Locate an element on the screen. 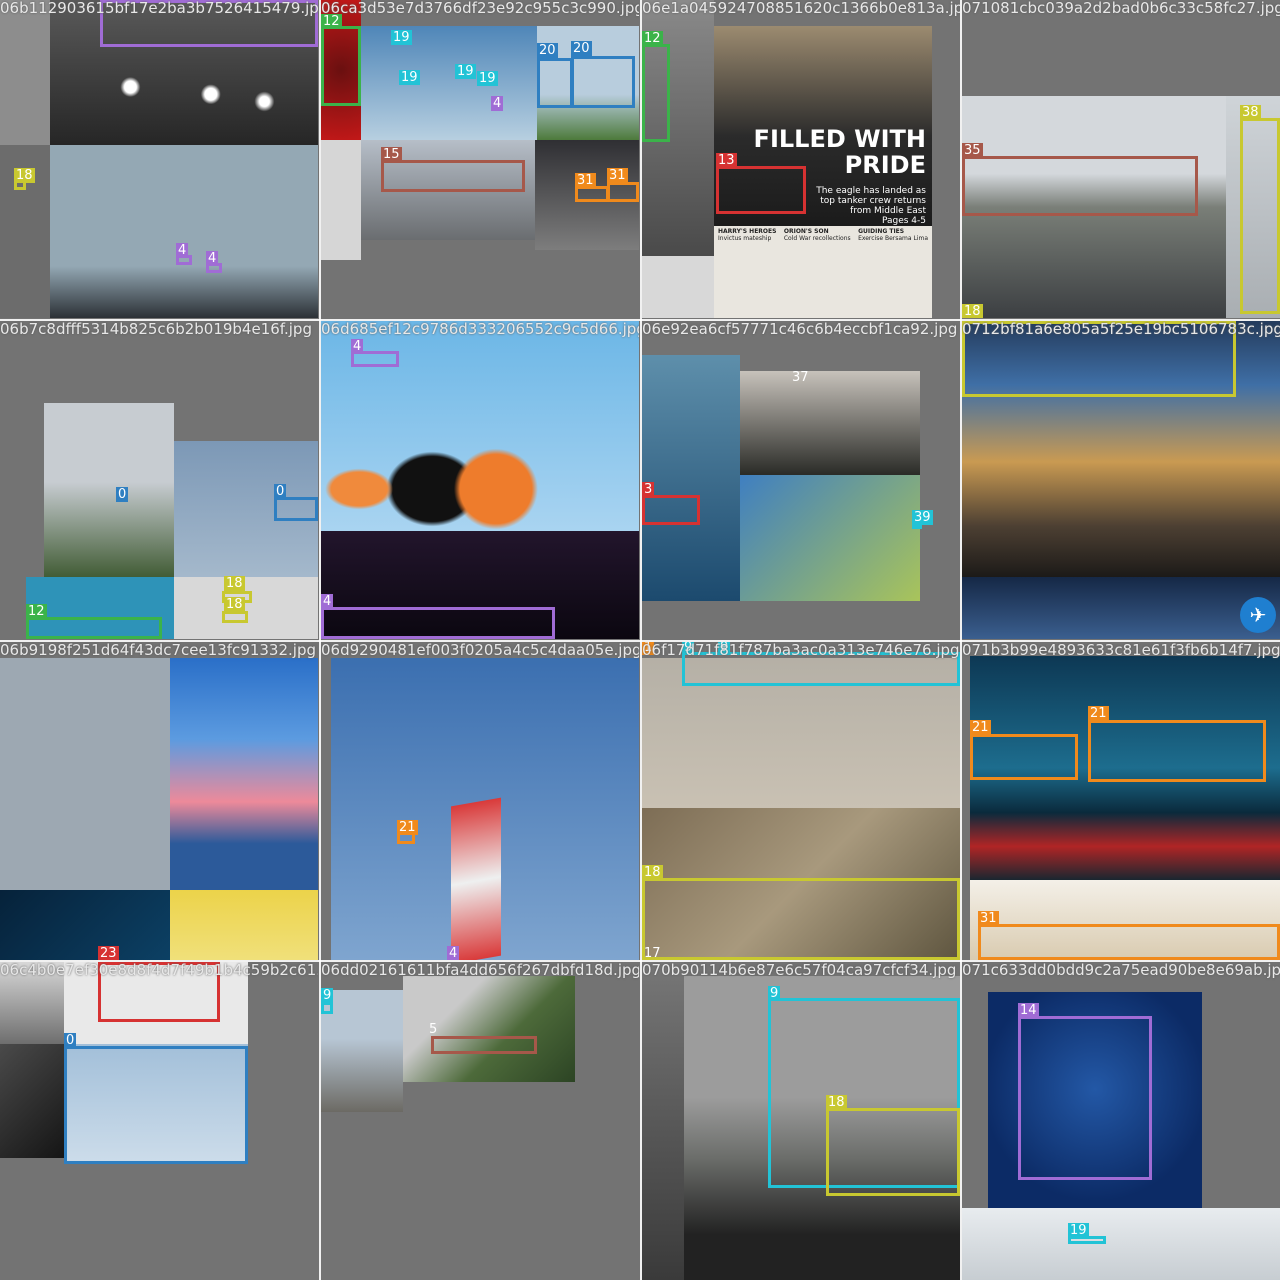 Image resolution: width=1280 pixels, height=1280 pixels. detection-label: 20 is located at coordinates (581, 48).